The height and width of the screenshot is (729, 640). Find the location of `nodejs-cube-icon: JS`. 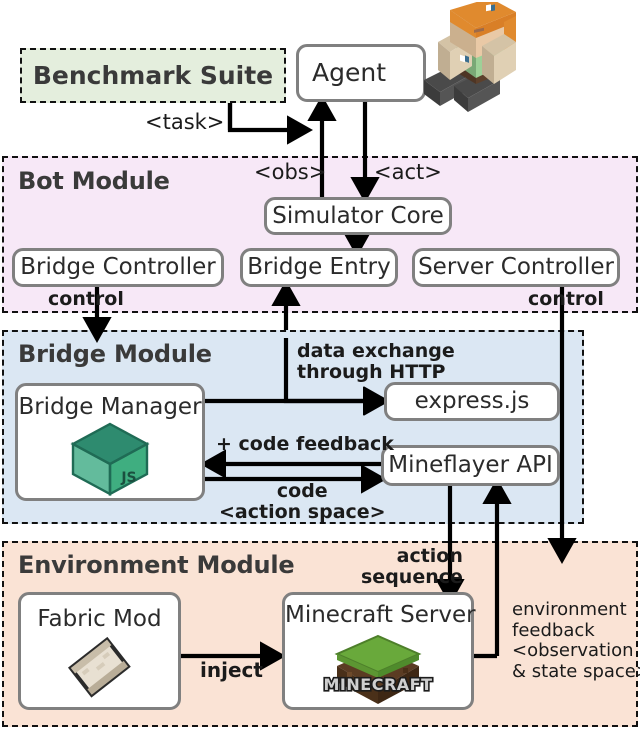

nodejs-cube-icon: JS is located at coordinates (110, 459).